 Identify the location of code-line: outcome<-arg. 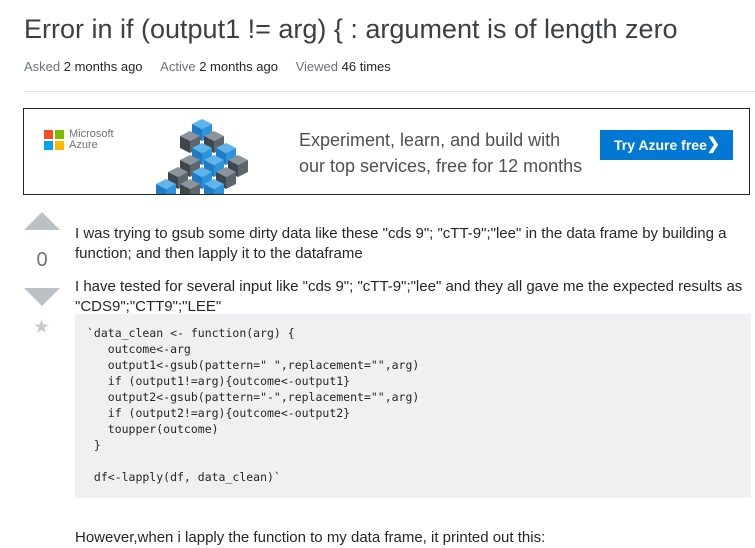
(139, 349).